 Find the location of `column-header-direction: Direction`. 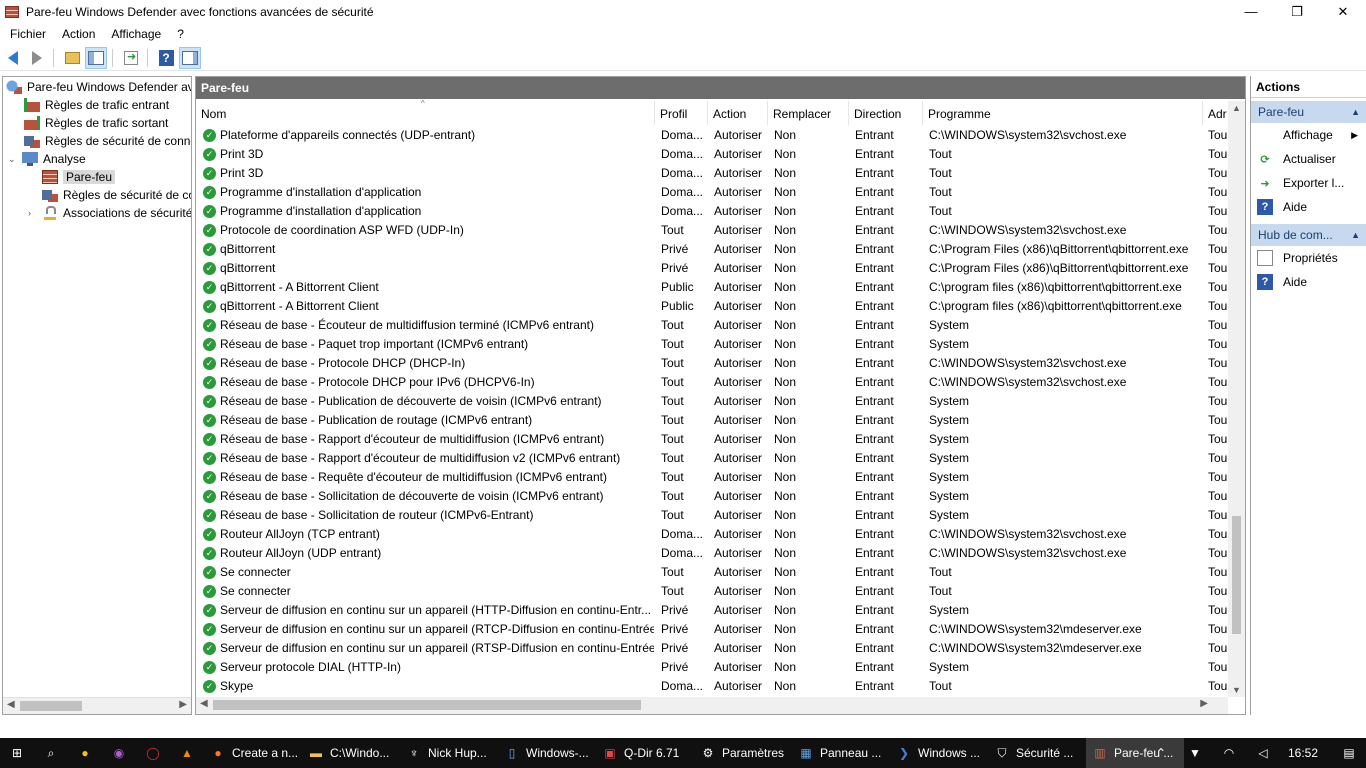

column-header-direction: Direction is located at coordinates (886, 113).